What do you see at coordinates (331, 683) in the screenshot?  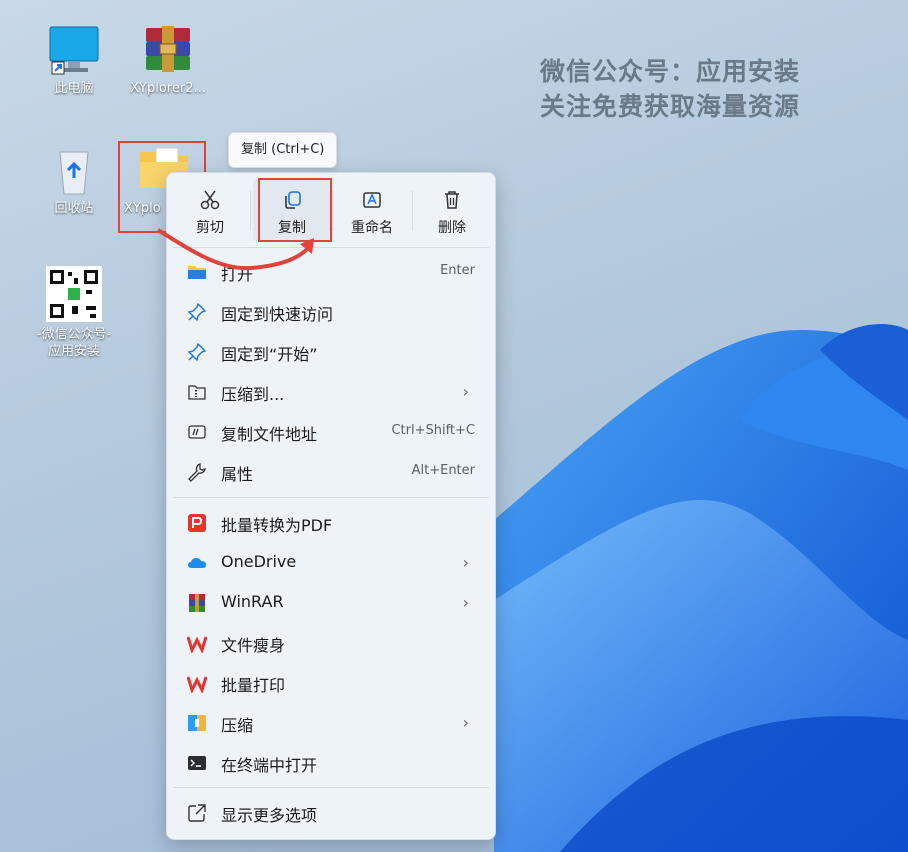 I see `menu-item-batch-print: 批量打印` at bounding box center [331, 683].